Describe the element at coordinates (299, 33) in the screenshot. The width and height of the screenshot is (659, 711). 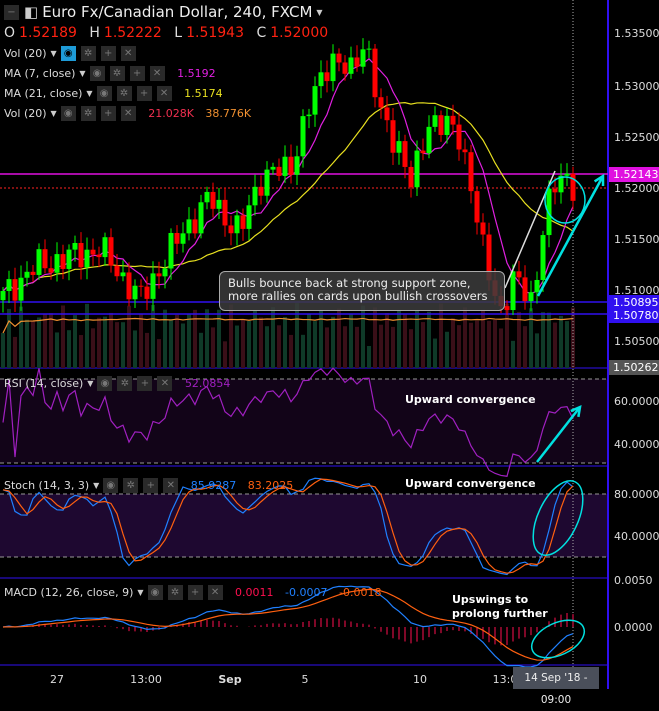
I see `close-value: 1.52000` at that location.